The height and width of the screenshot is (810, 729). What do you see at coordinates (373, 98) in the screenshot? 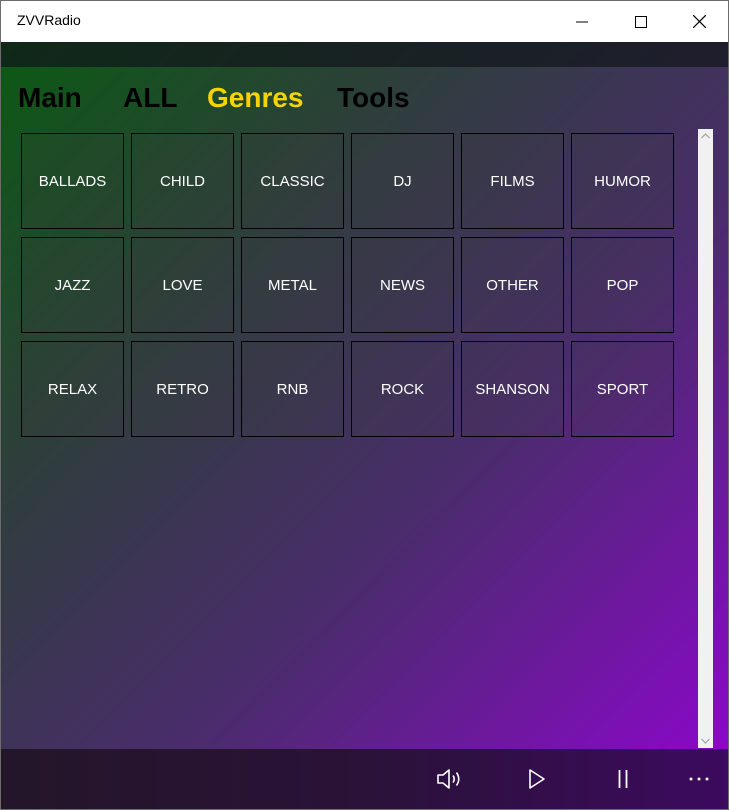
I see `tab-tools: Tools` at bounding box center [373, 98].